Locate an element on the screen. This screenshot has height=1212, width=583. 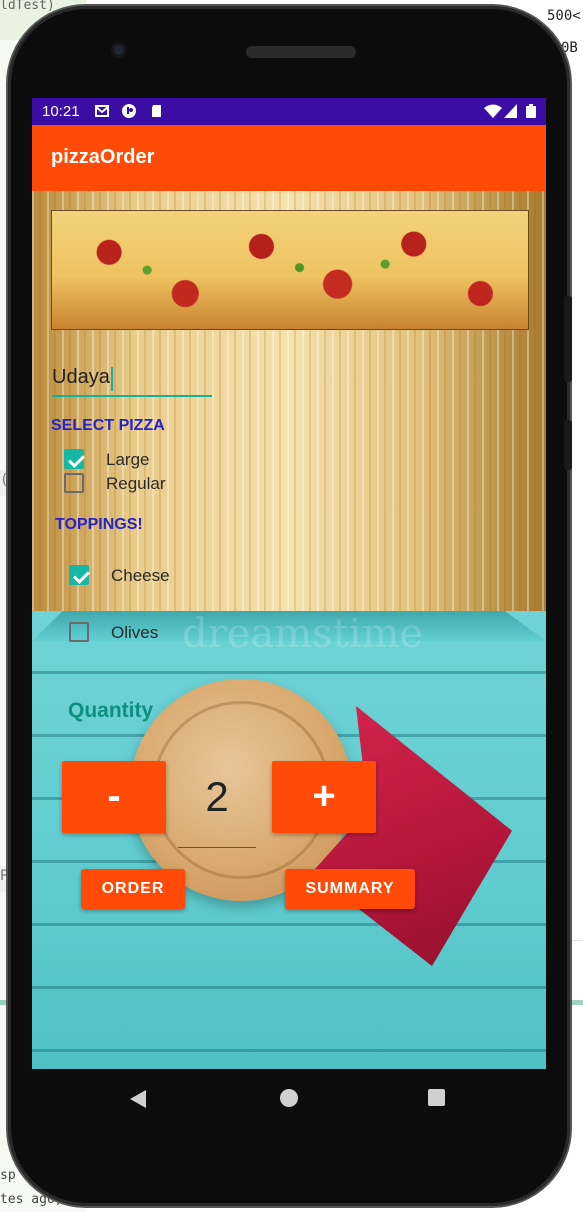
earpiece-speaker is located at coordinates (301, 52).